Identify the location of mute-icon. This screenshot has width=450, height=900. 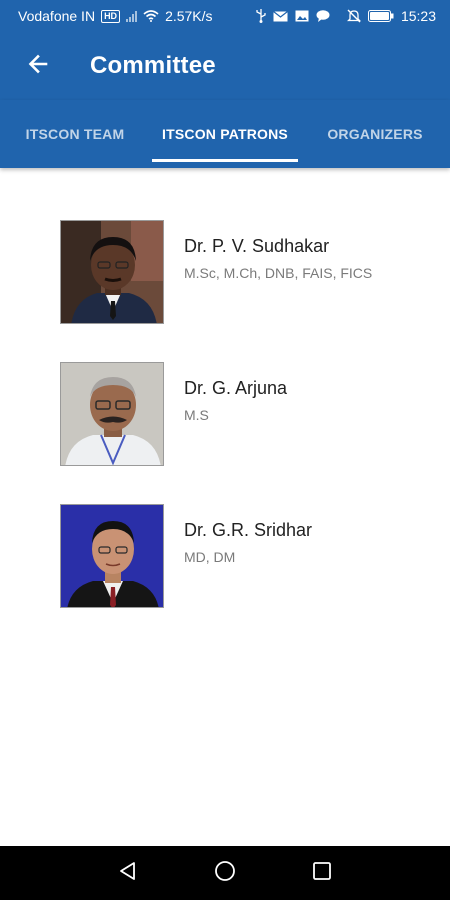
(353, 16).